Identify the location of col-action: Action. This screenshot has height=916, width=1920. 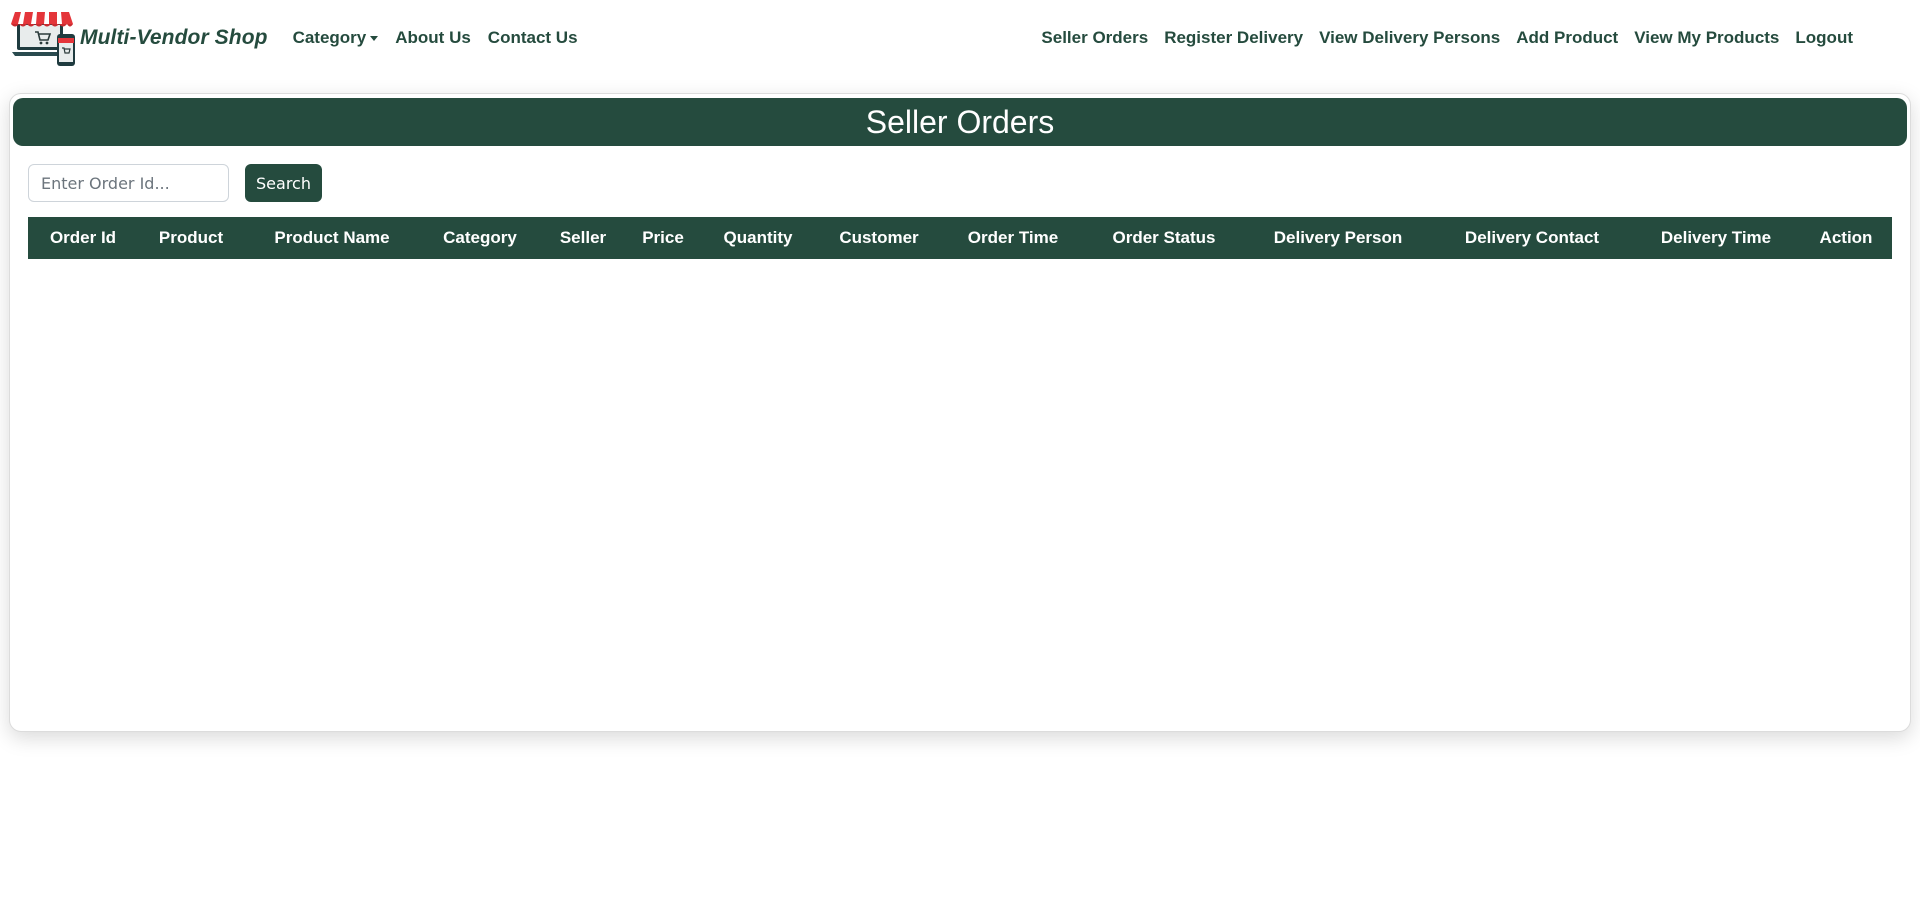
(1846, 237).